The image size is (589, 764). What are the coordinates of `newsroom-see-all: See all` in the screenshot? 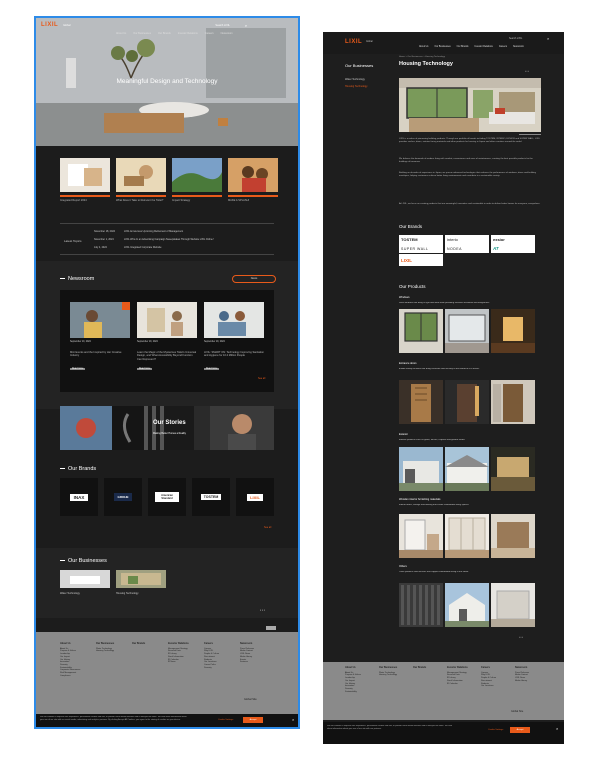 It's located at (261, 378).